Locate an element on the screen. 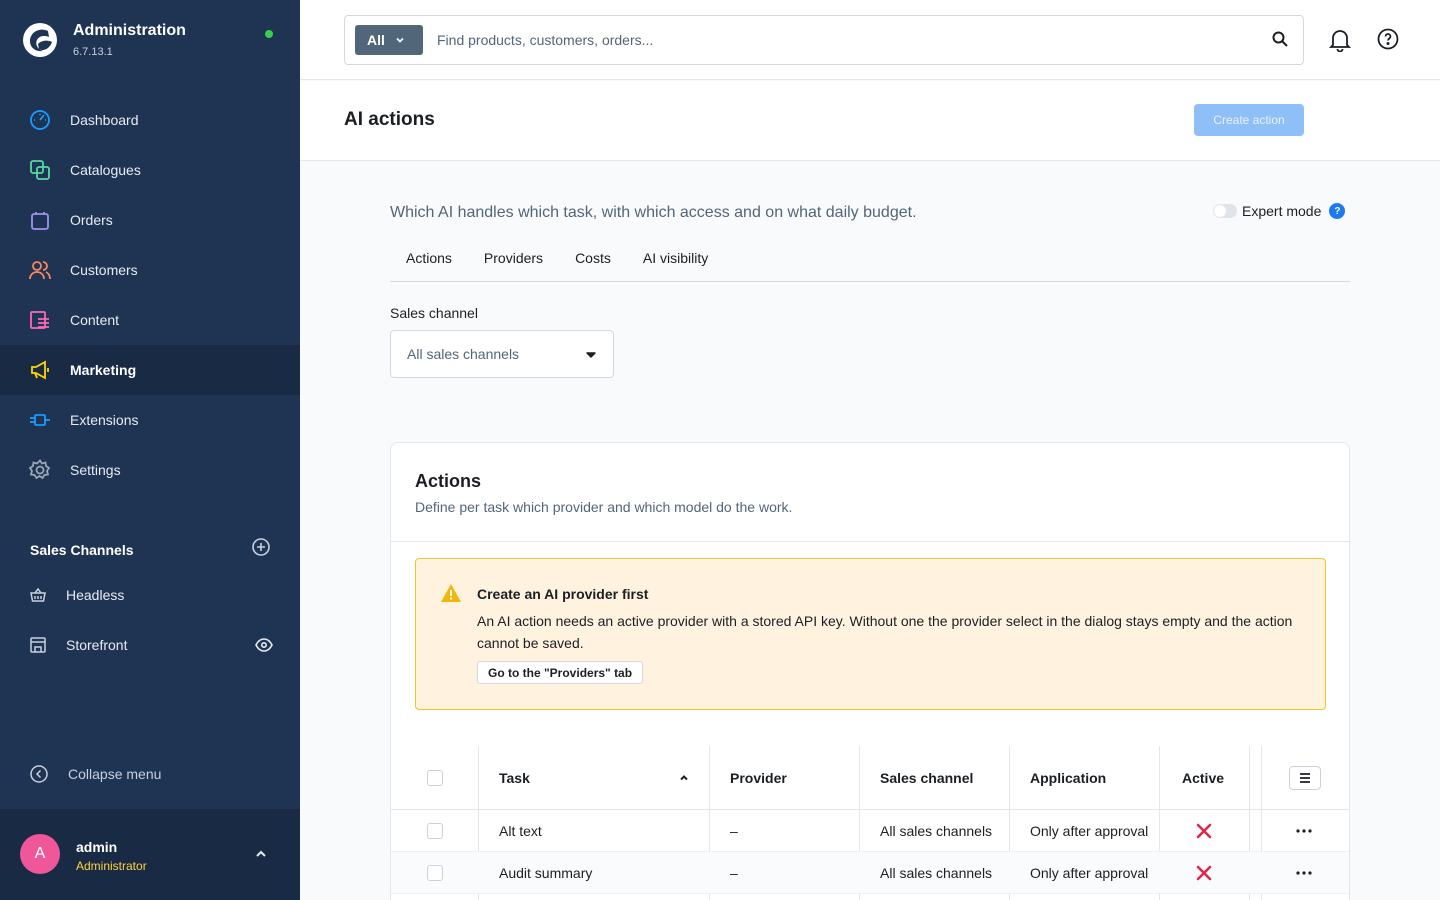 The width and height of the screenshot is (1440, 900). column-header-sales-channel: Sales channel is located at coordinates (926, 777).